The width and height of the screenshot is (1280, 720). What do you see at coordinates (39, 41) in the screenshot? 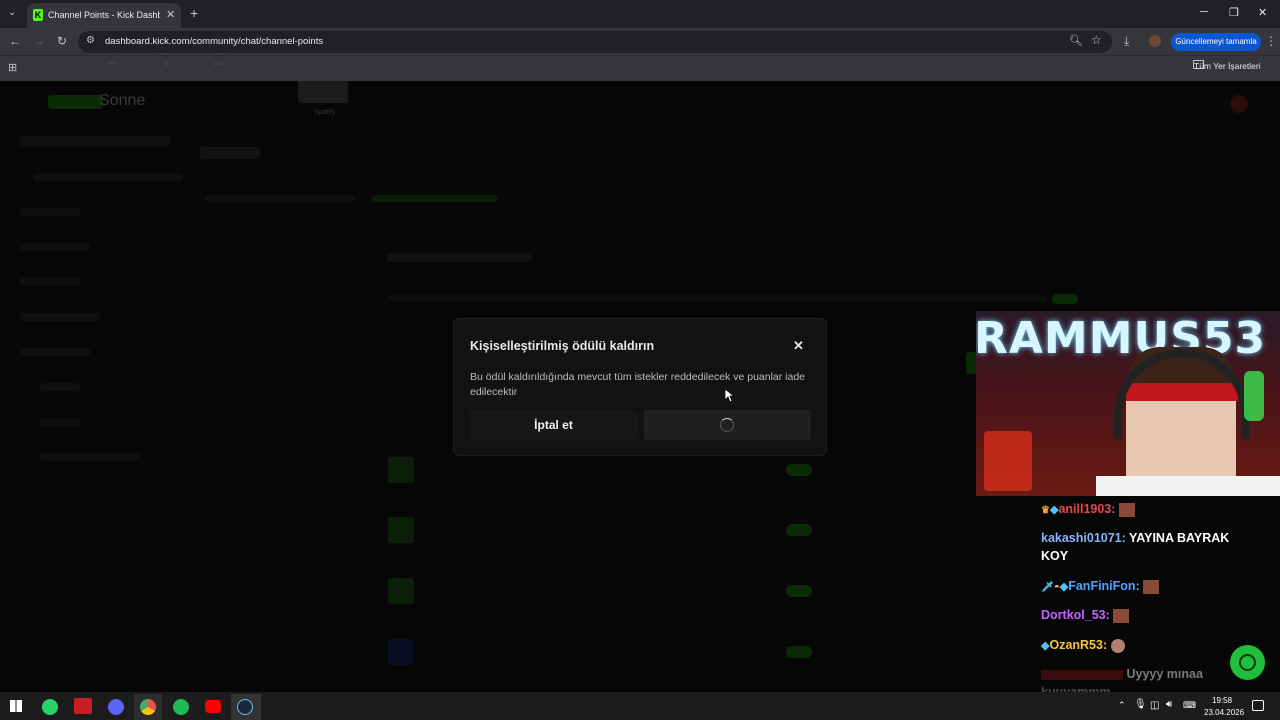
I see `forward-icon: →` at bounding box center [39, 41].